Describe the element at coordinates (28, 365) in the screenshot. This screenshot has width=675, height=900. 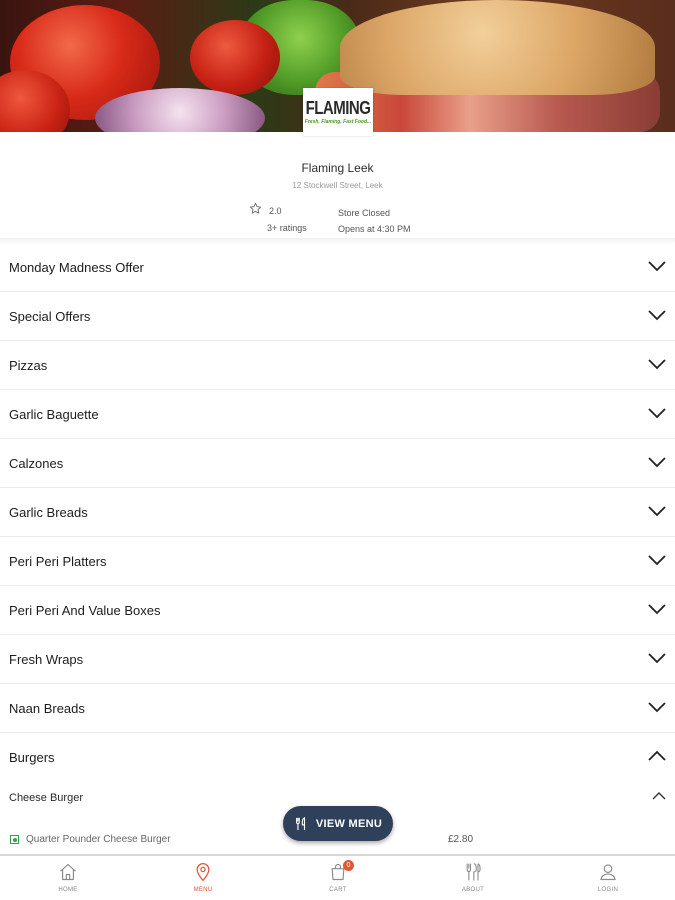
I see `category-label: Pizzas` at that location.